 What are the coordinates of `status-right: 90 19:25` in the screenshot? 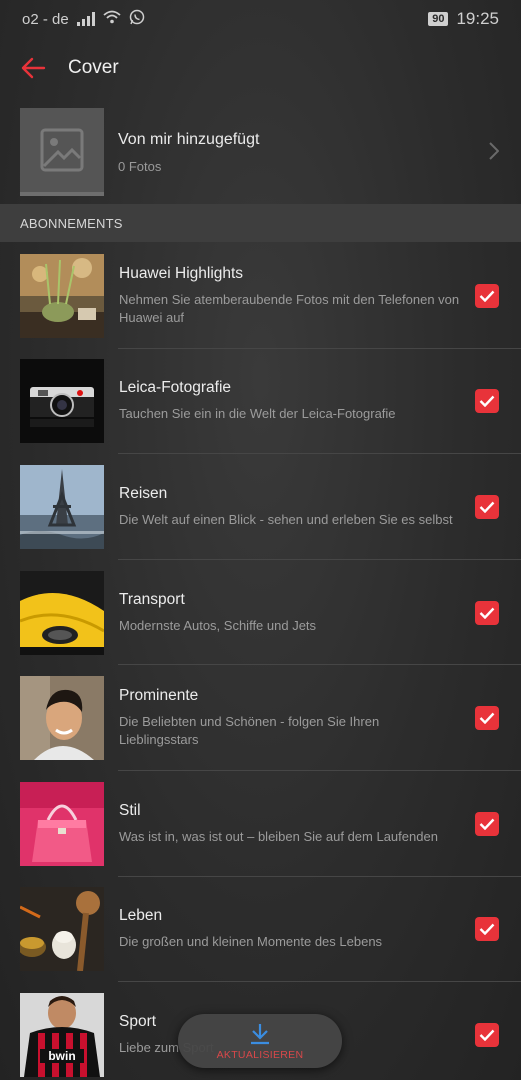 It's located at (463, 19).